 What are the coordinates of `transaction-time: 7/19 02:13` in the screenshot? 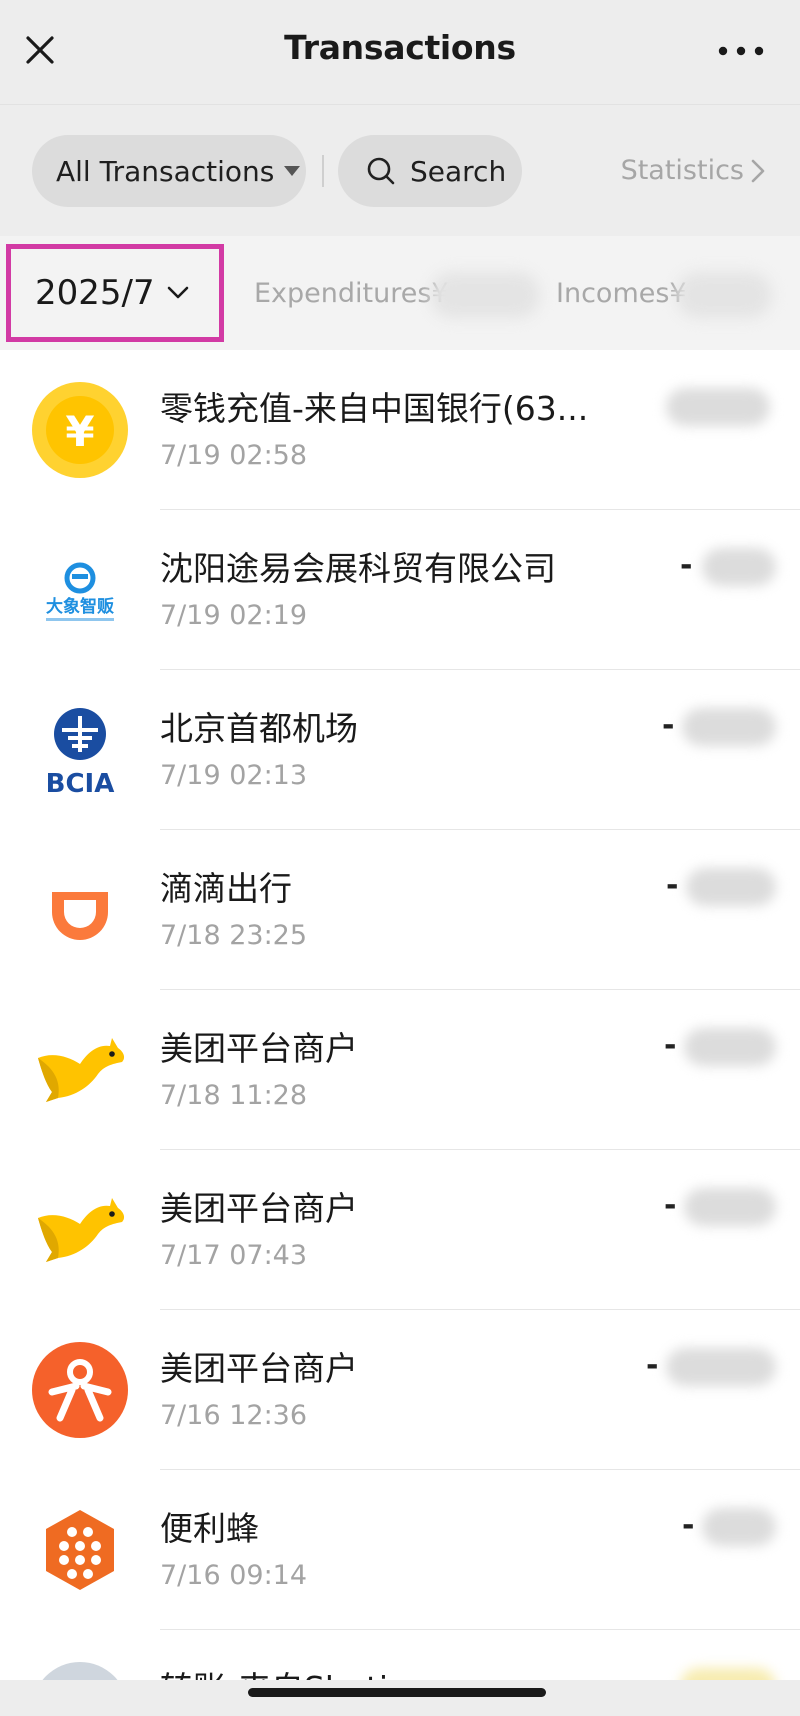 It's located at (234, 775).